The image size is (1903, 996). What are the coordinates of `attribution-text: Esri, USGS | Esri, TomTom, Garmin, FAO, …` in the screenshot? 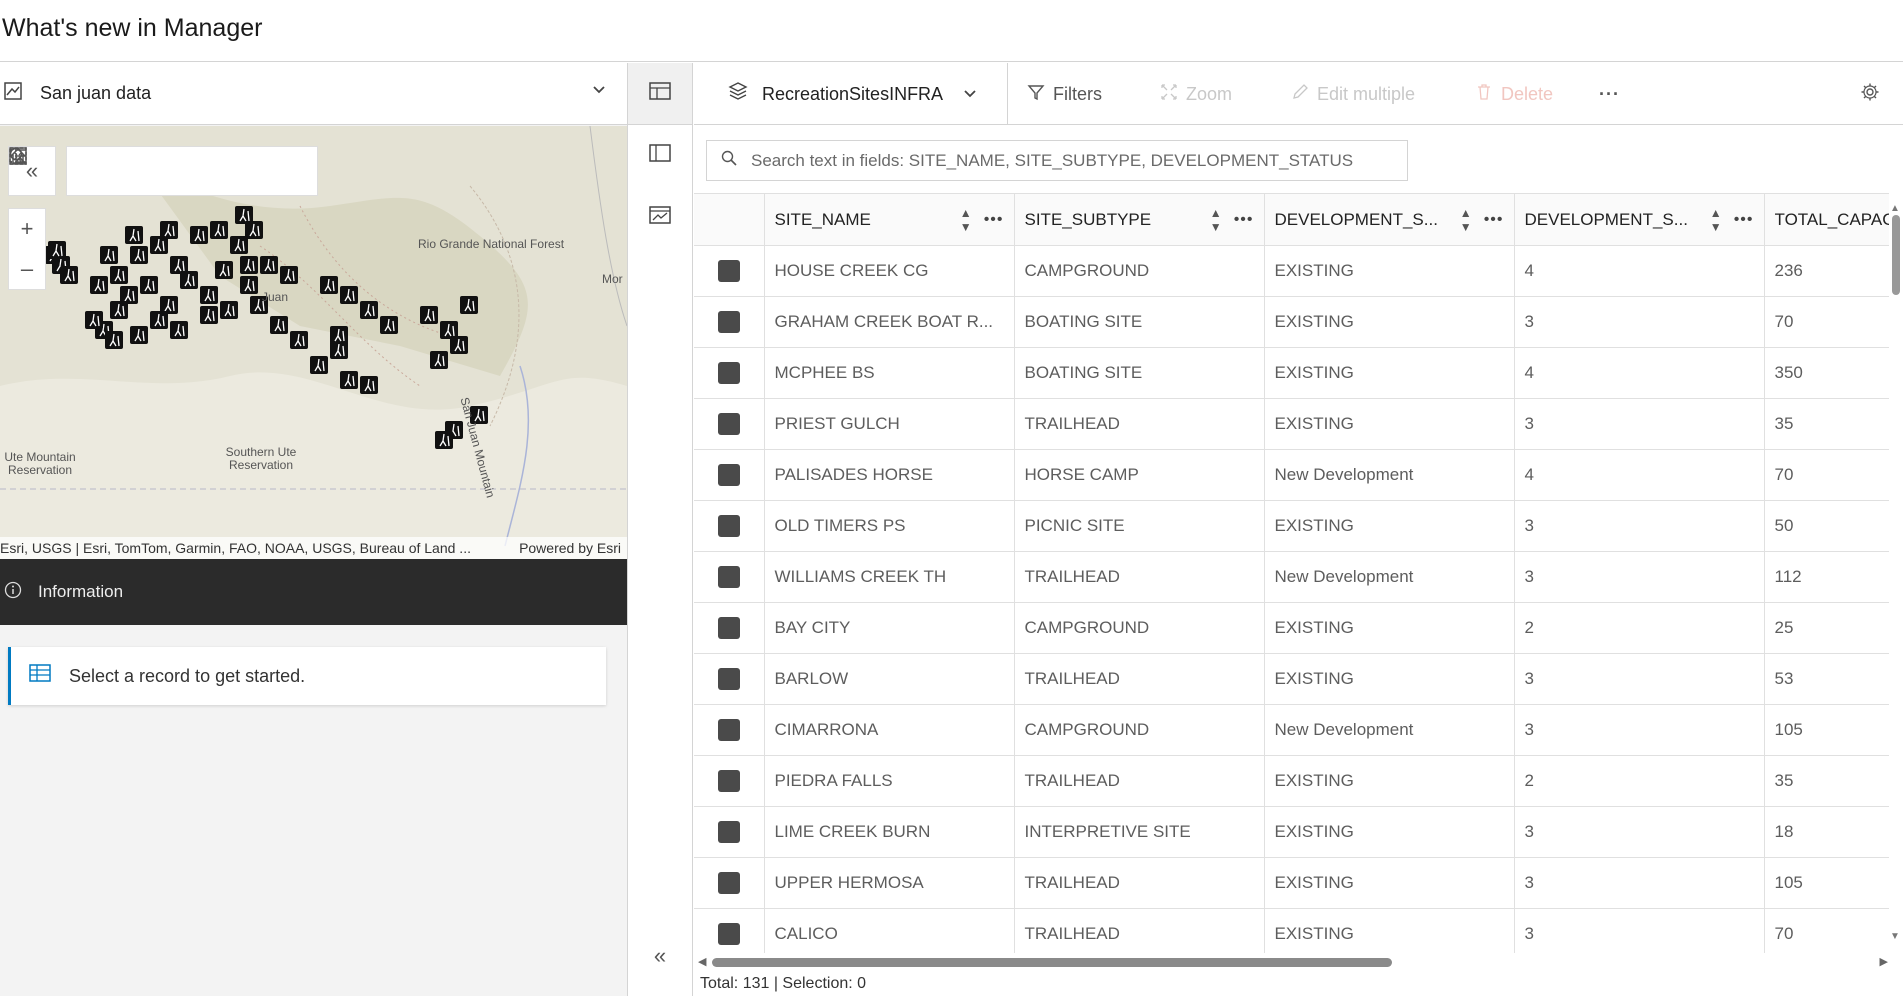 It's located at (235, 548).